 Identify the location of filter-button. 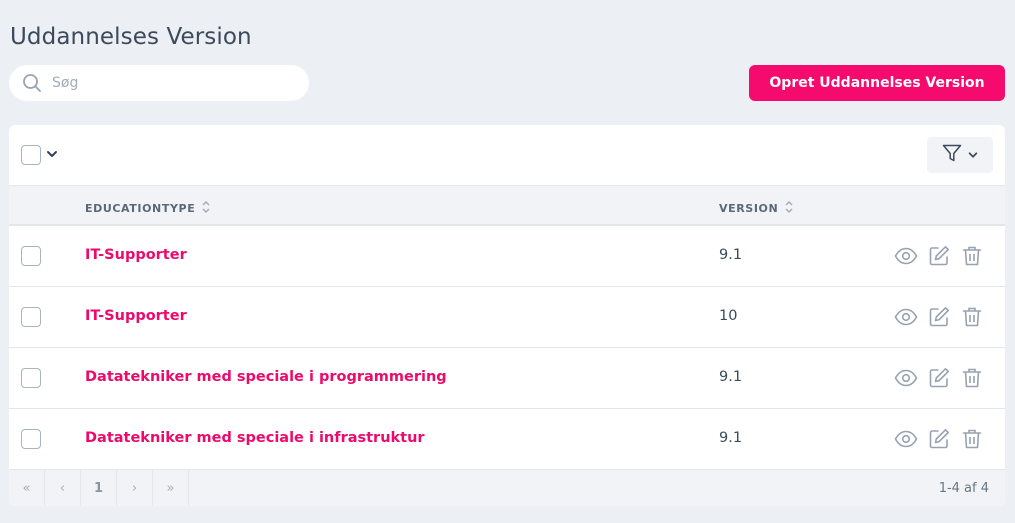
(960, 155).